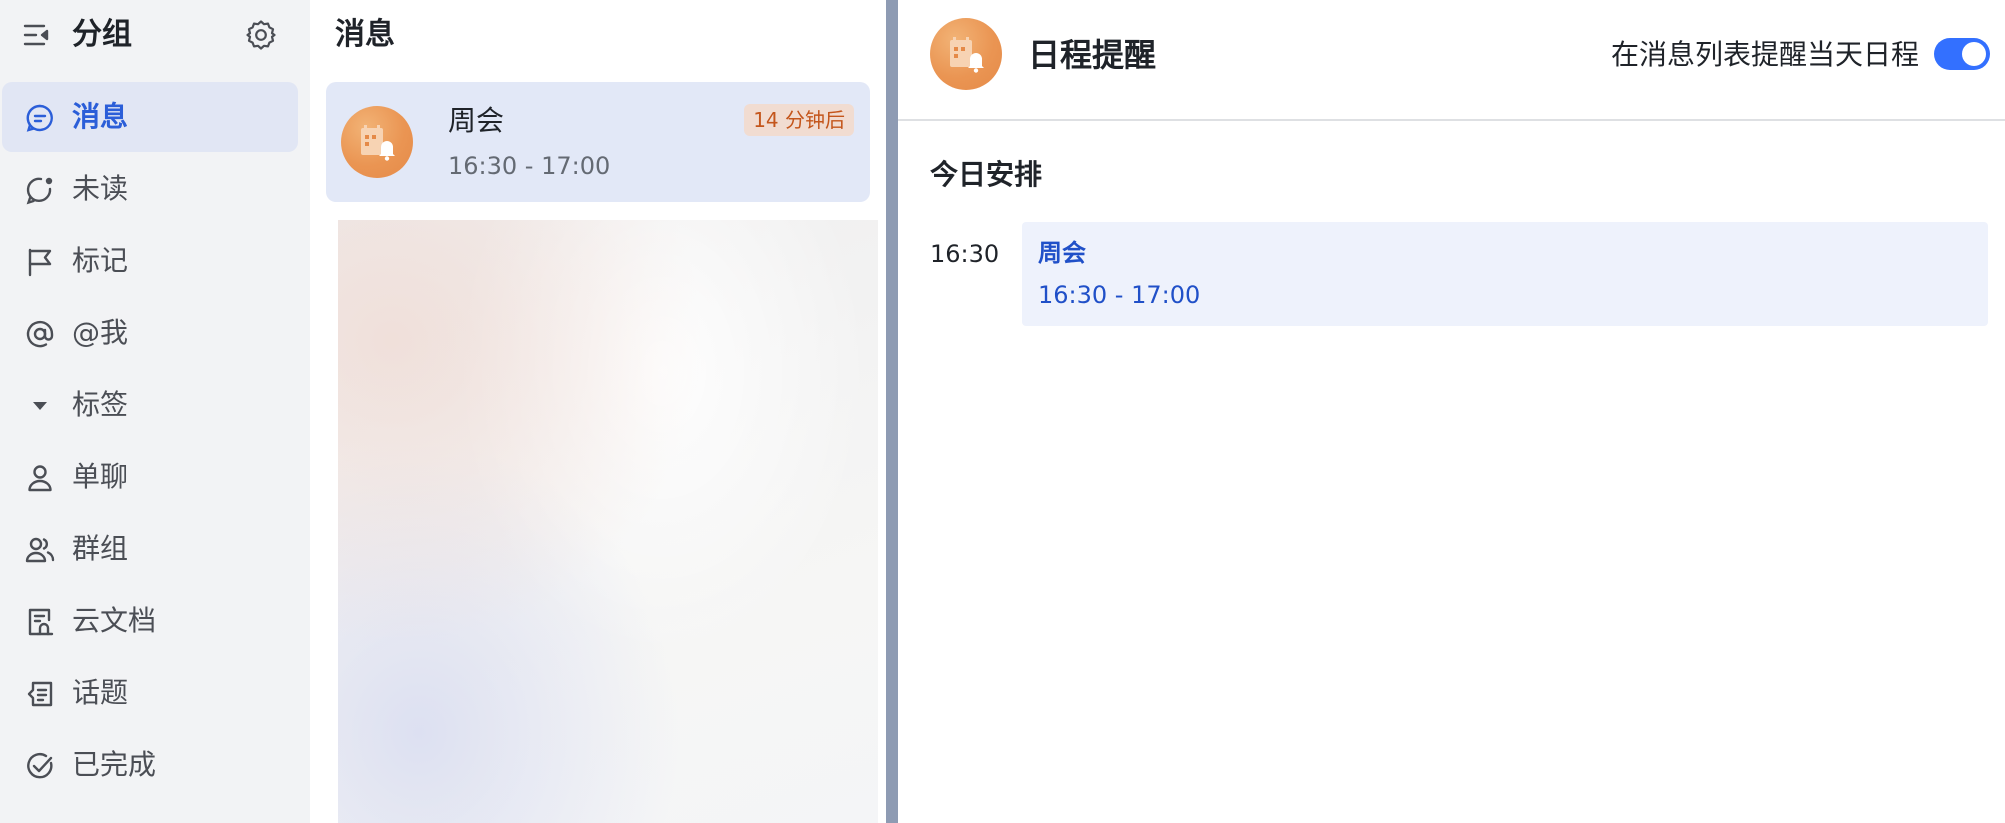 This screenshot has height=823, width=2005. I want to click on event-start-time: 16:30, so click(965, 254).